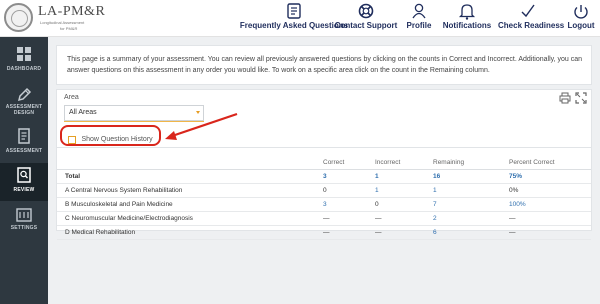 The width and height of the screenshot is (600, 304). Describe the element at coordinates (18, 17) in the screenshot. I see `logo-seal` at that location.